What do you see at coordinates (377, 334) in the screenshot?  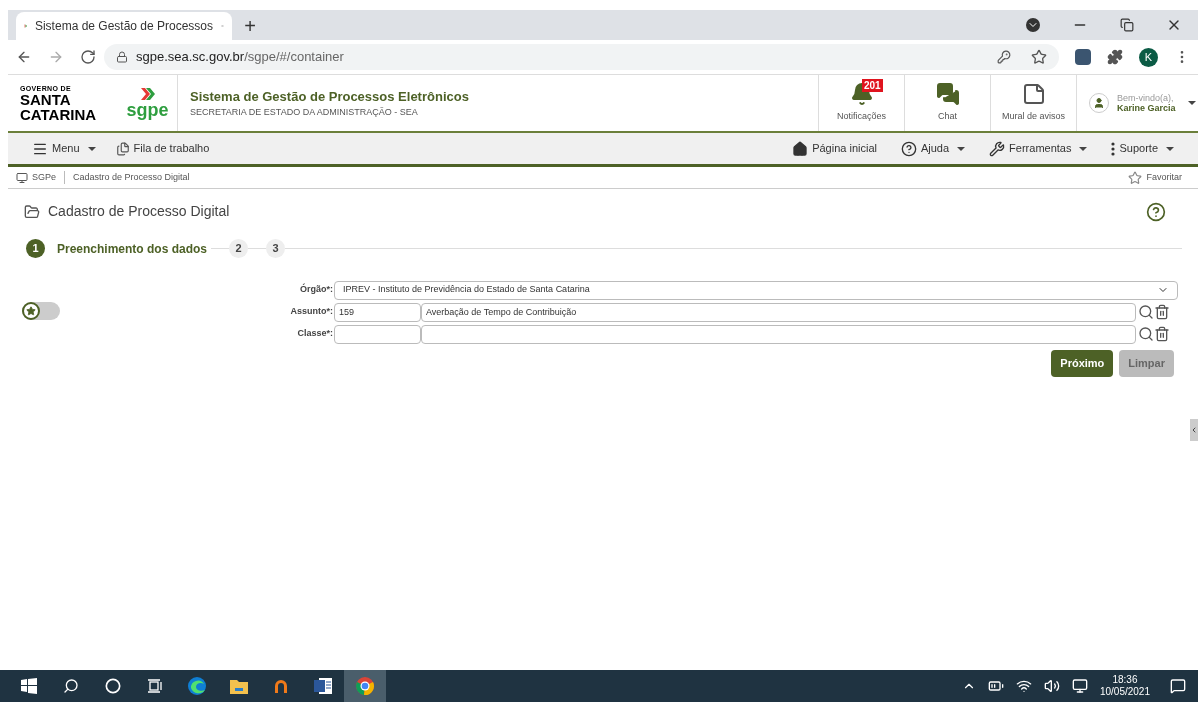 I see `code-field` at bounding box center [377, 334].